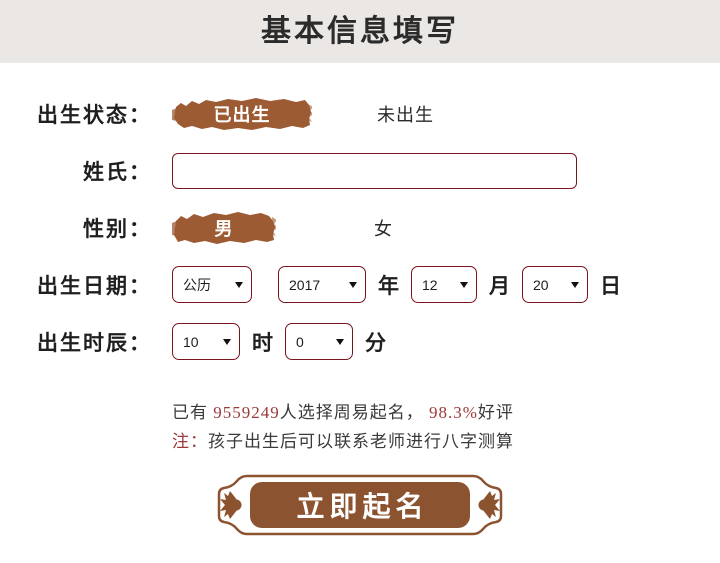  Describe the element at coordinates (191, 341) in the screenshot. I see `select-hour-value: 10` at that location.